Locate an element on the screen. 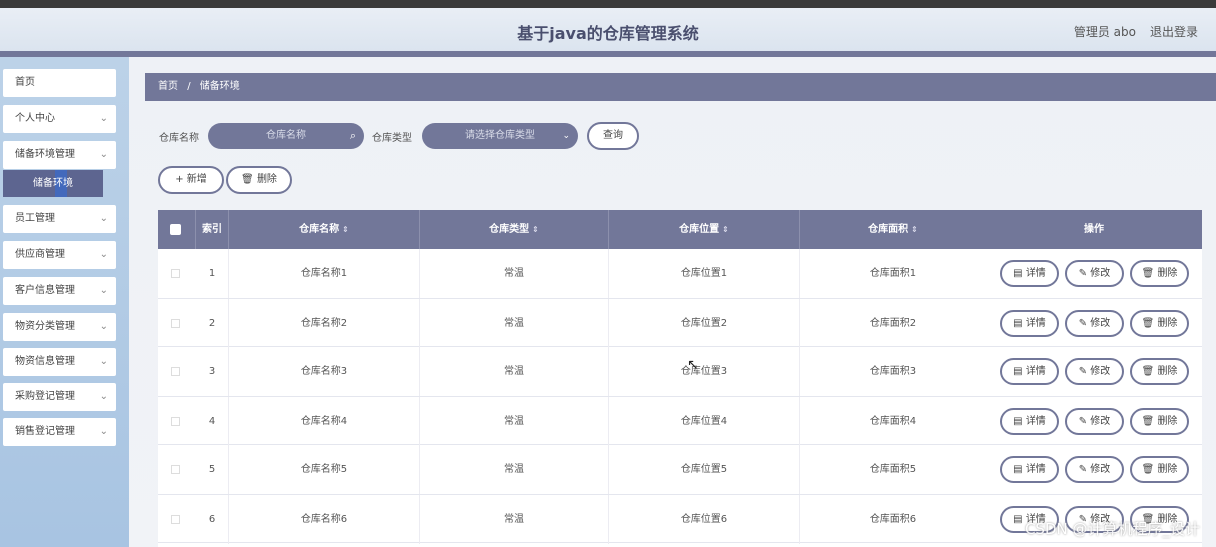 The width and height of the screenshot is (1216, 547). sidebar-item-supplier: 供应商管理 ⌄ is located at coordinates (59, 255).